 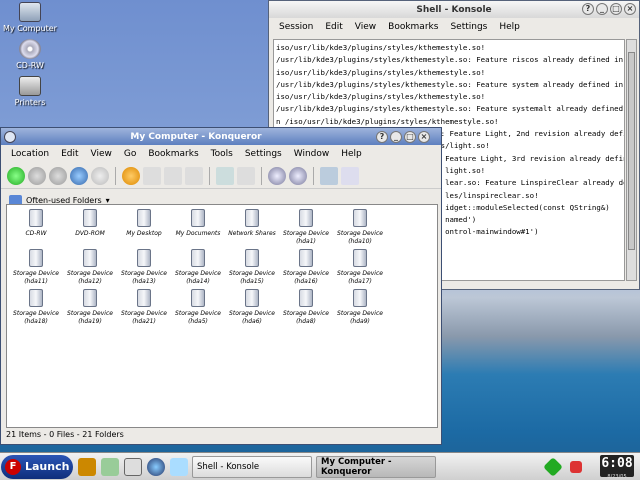 I want to click on folder-item: Storage Device (hda17), so click(x=360, y=269).